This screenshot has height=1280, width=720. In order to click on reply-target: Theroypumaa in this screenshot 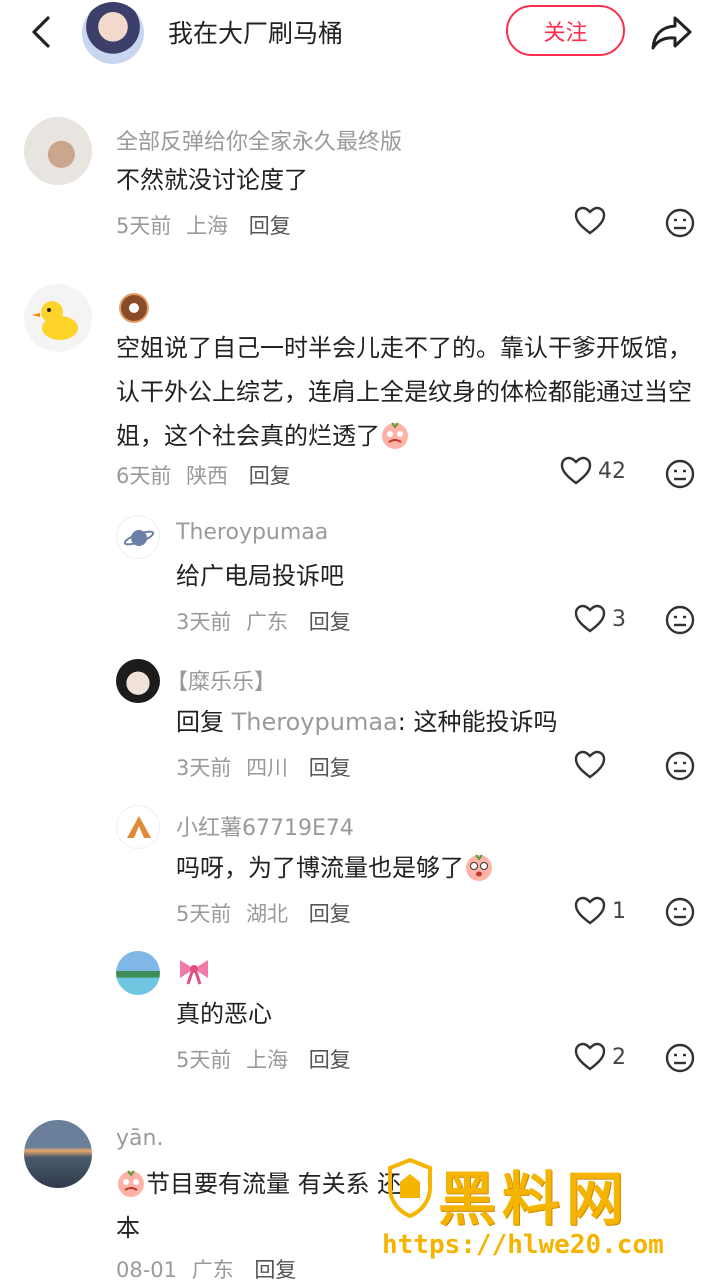, I will do `click(315, 722)`.